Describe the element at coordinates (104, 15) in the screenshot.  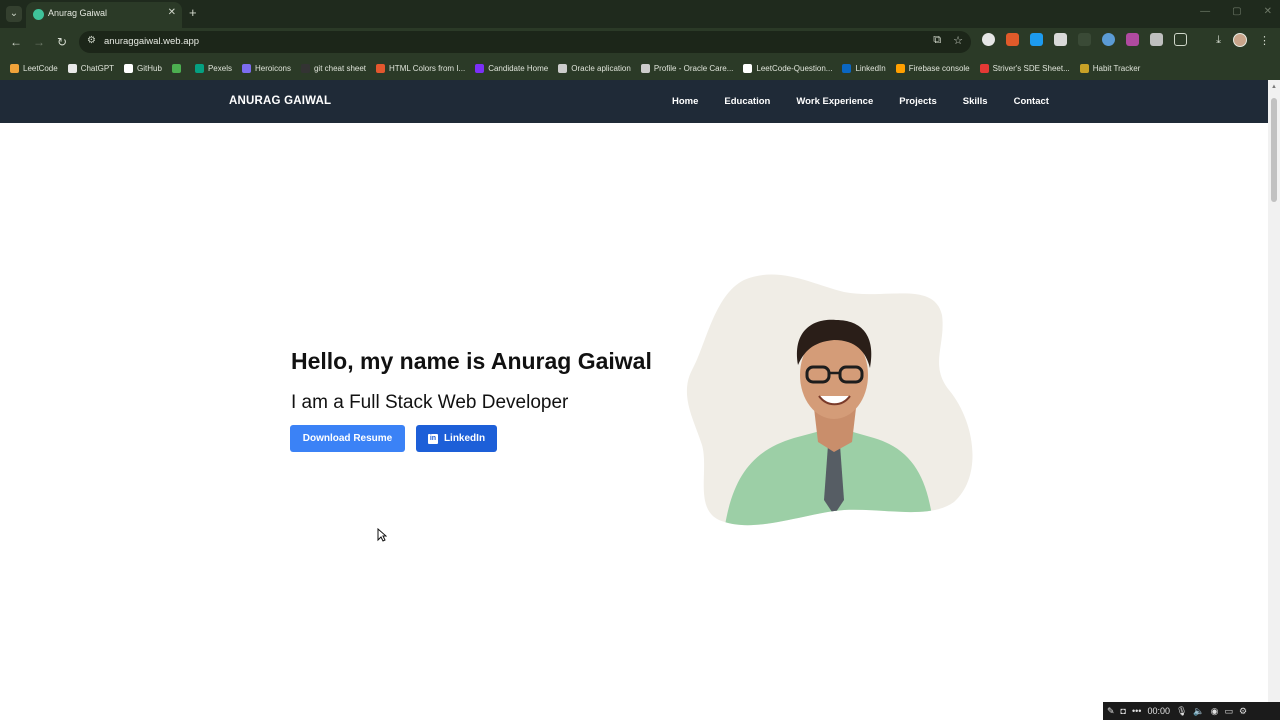
I see `browser-tab-active: Anurag Gaiwal ✕` at that location.